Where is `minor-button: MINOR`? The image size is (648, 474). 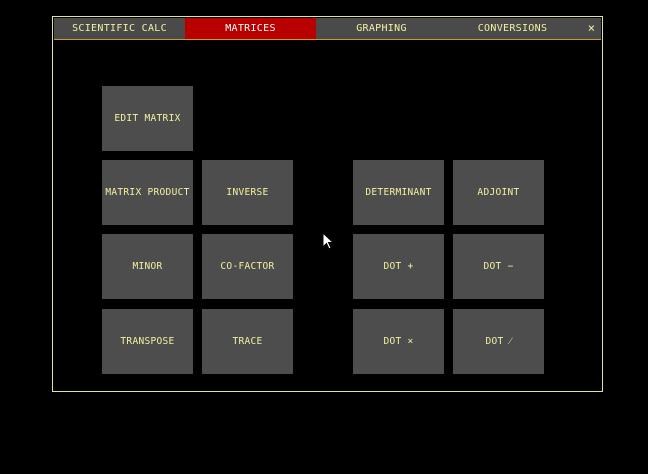
minor-button: MINOR is located at coordinates (147, 266).